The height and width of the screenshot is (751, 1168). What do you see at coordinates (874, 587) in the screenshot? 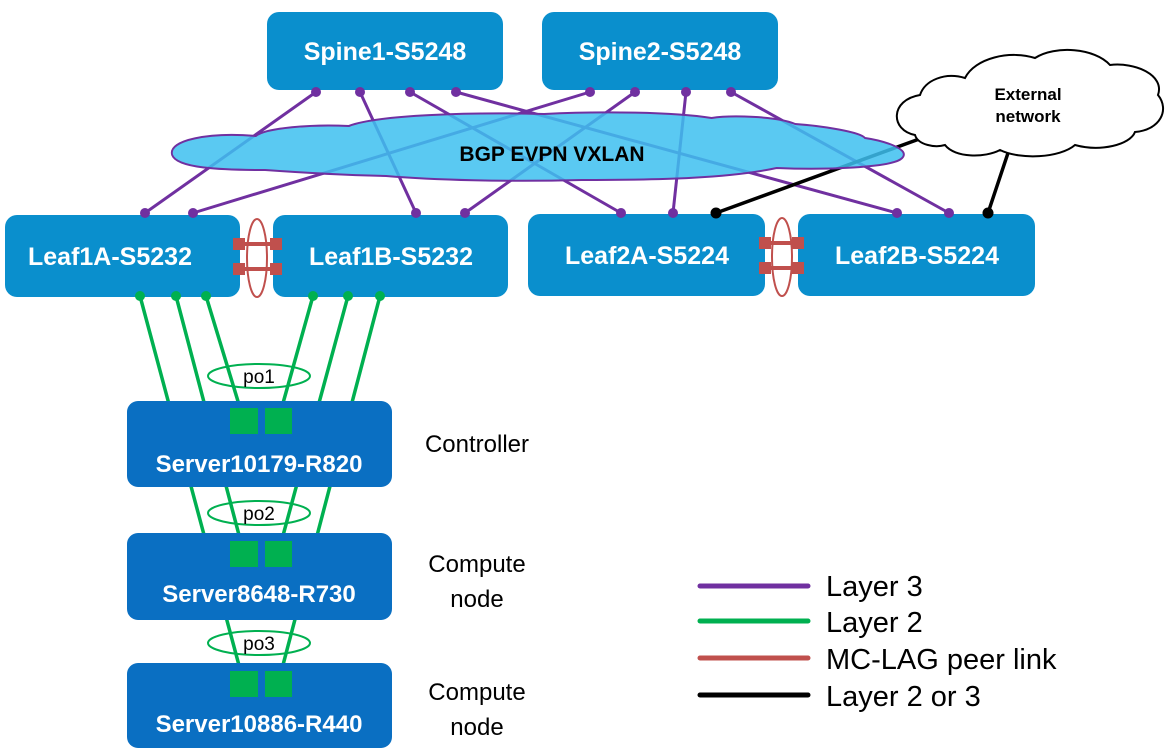
I see `legend-label: Layer 3` at bounding box center [874, 587].